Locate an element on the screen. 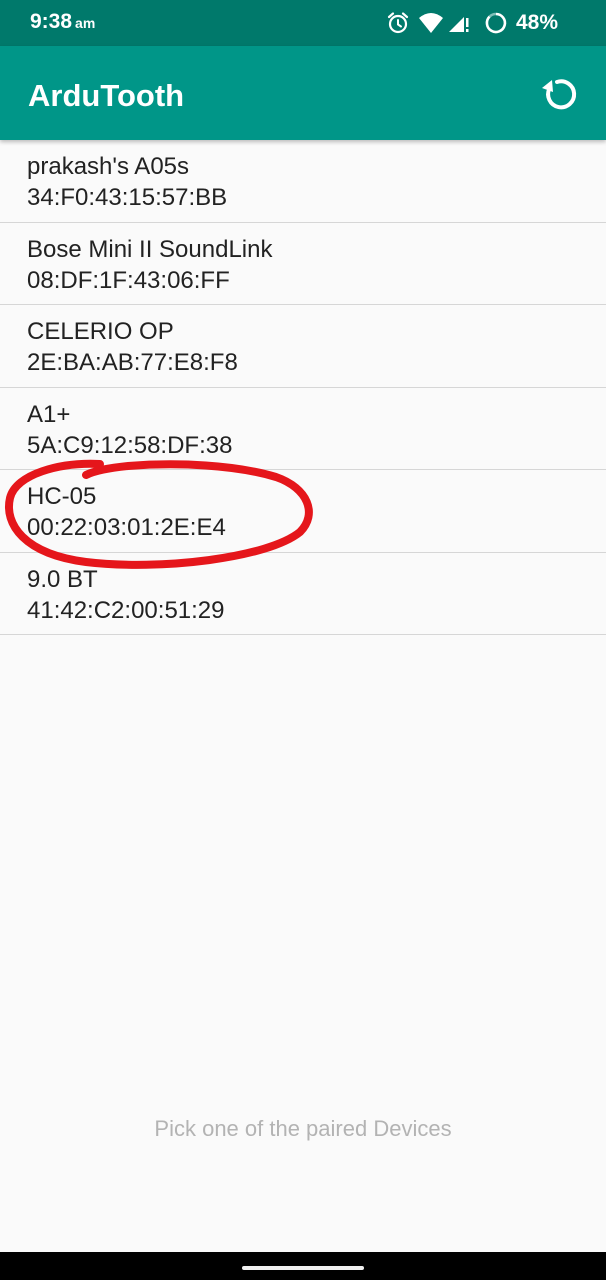 Image resolution: width=606 pixels, height=1280 pixels. navigation-bar is located at coordinates (303, 1266).